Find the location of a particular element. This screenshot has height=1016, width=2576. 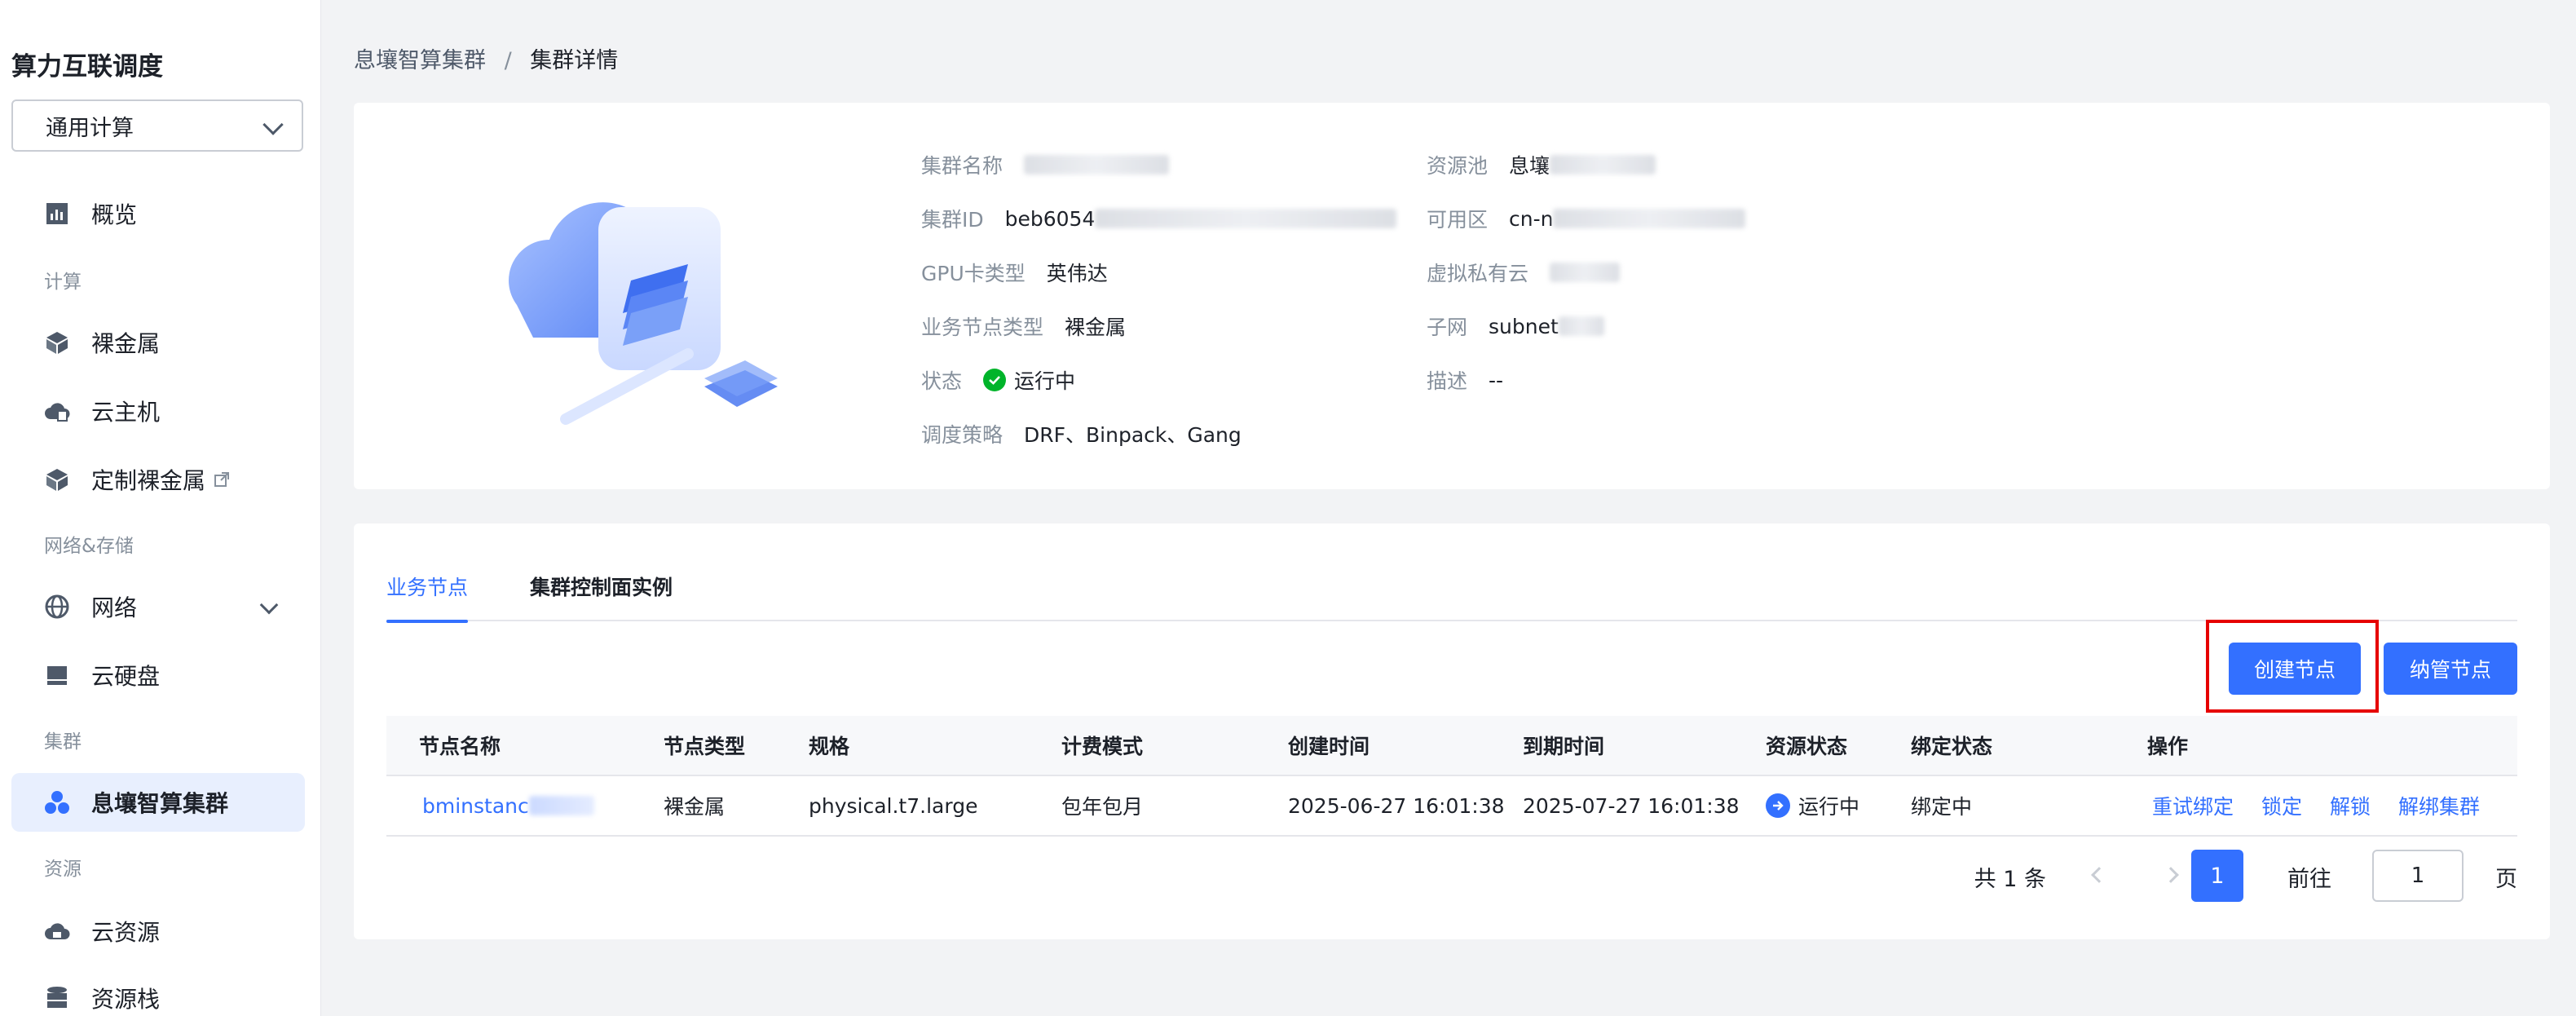

node-name-cell: bminstanc is located at coordinates (508, 805).